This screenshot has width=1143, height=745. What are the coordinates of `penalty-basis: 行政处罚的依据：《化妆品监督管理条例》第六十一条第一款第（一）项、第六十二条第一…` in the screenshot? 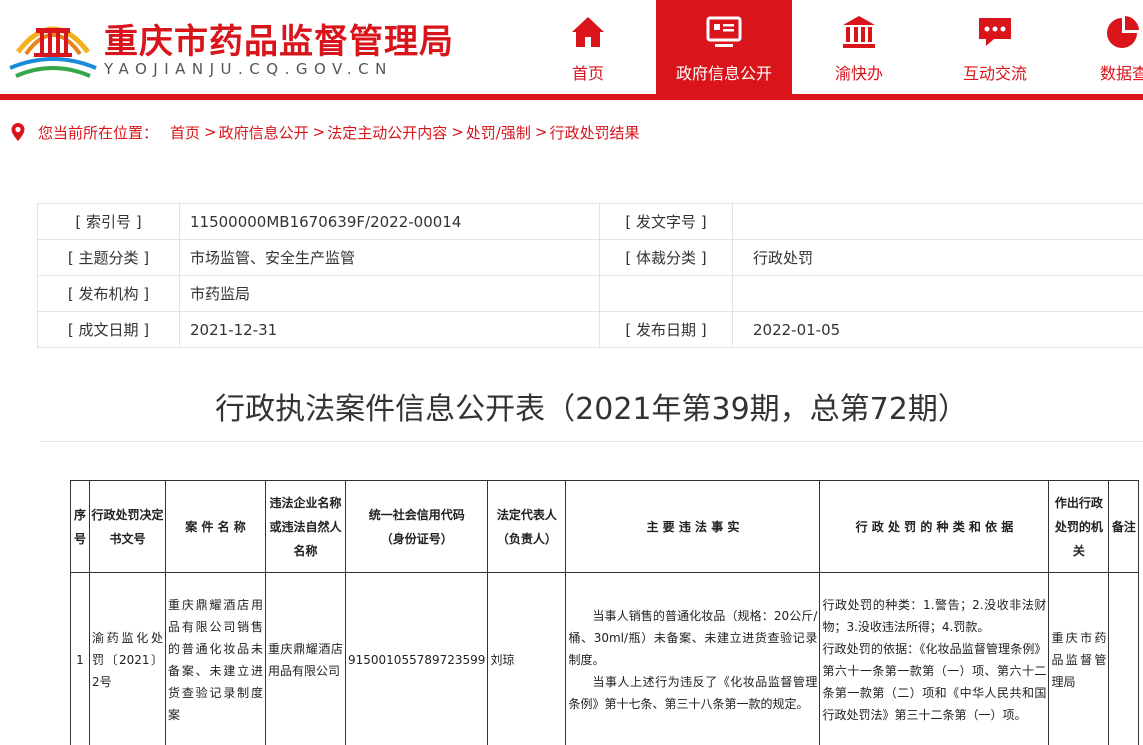 It's located at (934, 681).